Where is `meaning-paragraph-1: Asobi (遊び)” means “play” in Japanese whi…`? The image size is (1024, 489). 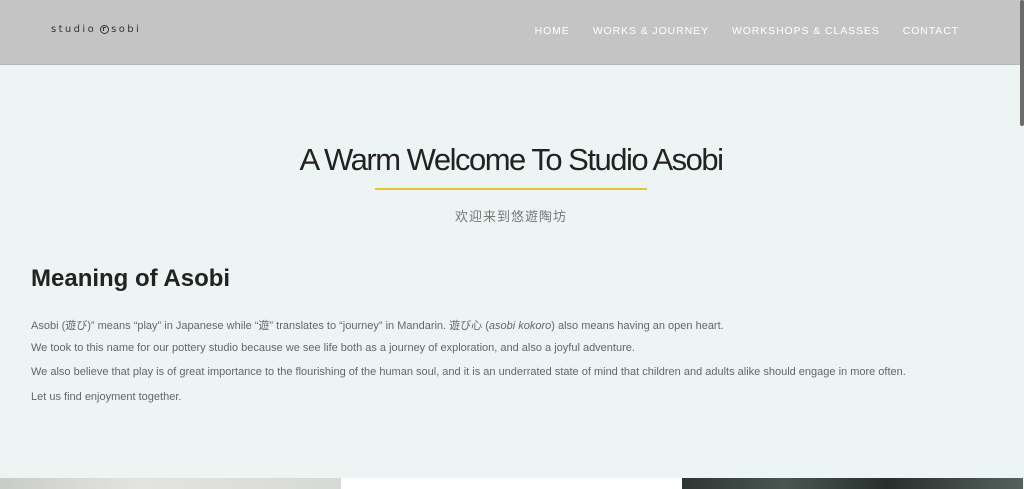 meaning-paragraph-1: Asobi (遊び)” means “play” in Japanese whi… is located at coordinates (377, 325).